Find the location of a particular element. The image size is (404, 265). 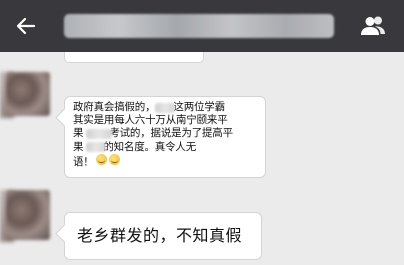

message-bubble: 老乡群发的，不知真假 is located at coordinates (163, 236).